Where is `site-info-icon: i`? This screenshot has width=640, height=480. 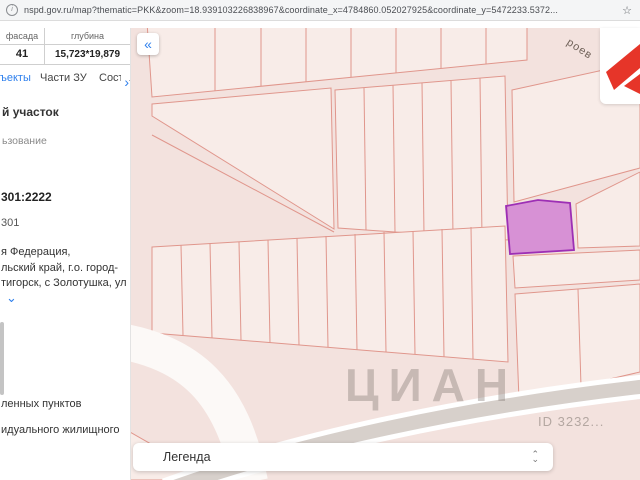
site-info-icon: i is located at coordinates (12, 10).